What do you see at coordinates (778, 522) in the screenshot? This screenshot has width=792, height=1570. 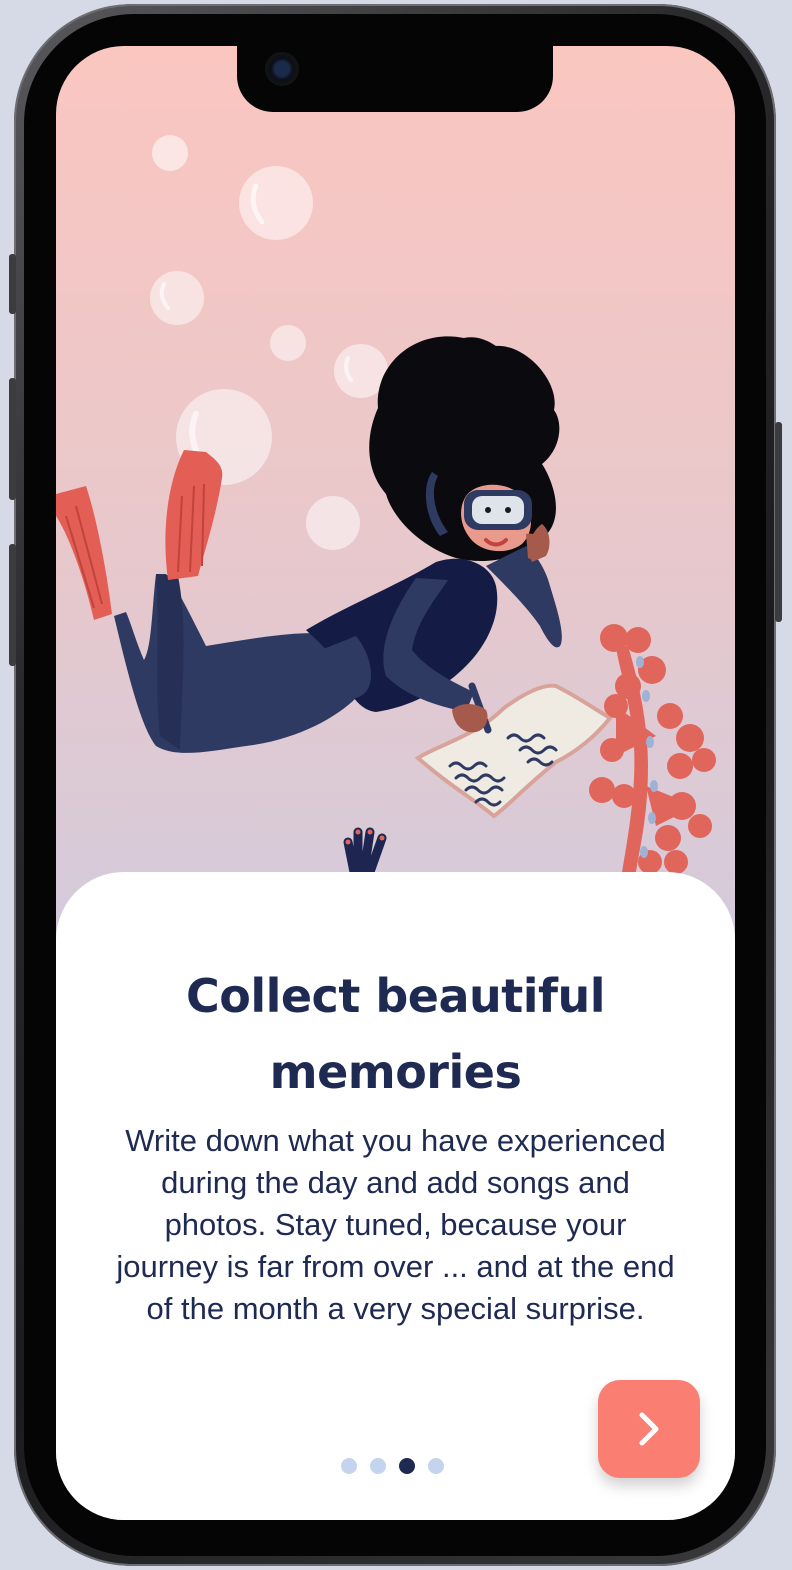 I see `phone-power-button` at bounding box center [778, 522].